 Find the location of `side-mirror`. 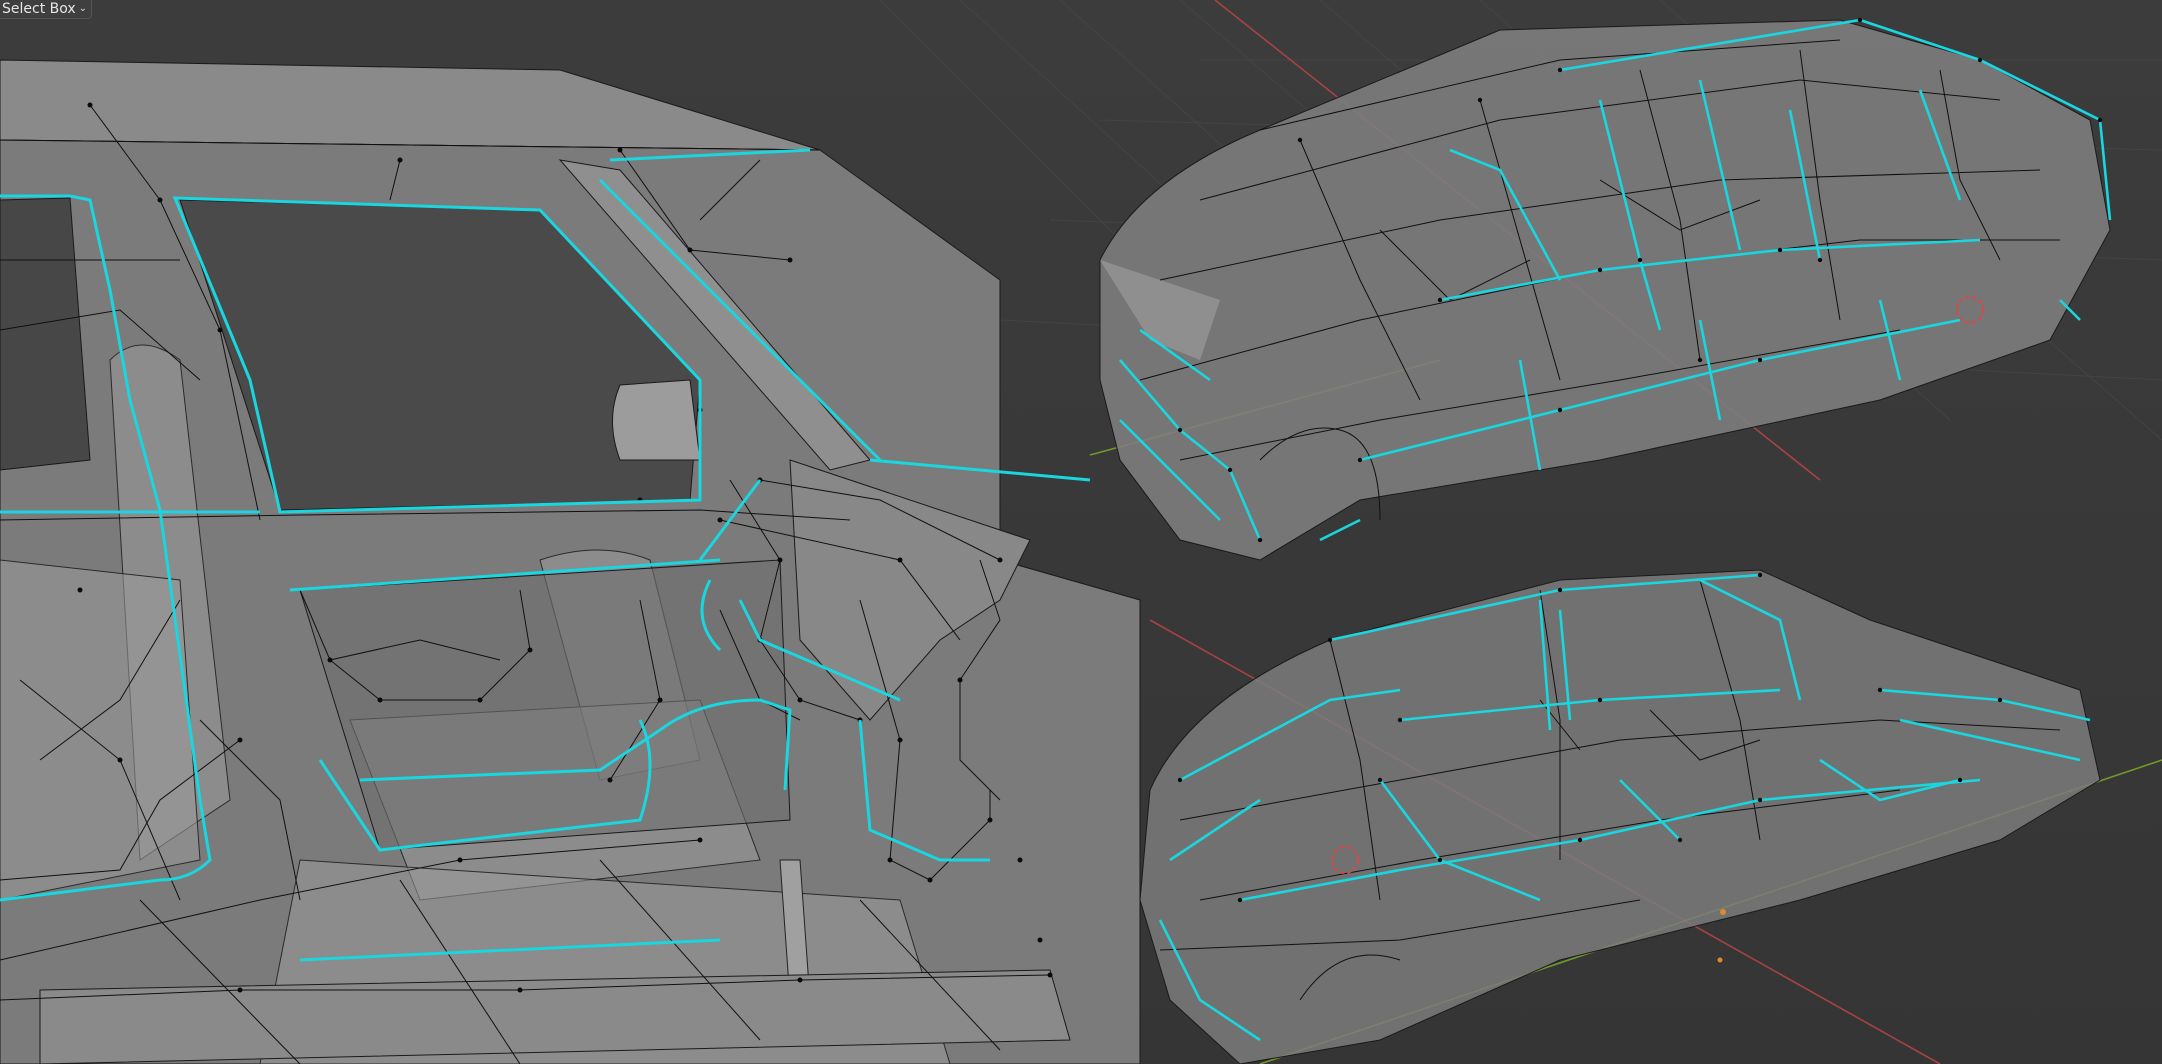

side-mirror is located at coordinates (656, 420).